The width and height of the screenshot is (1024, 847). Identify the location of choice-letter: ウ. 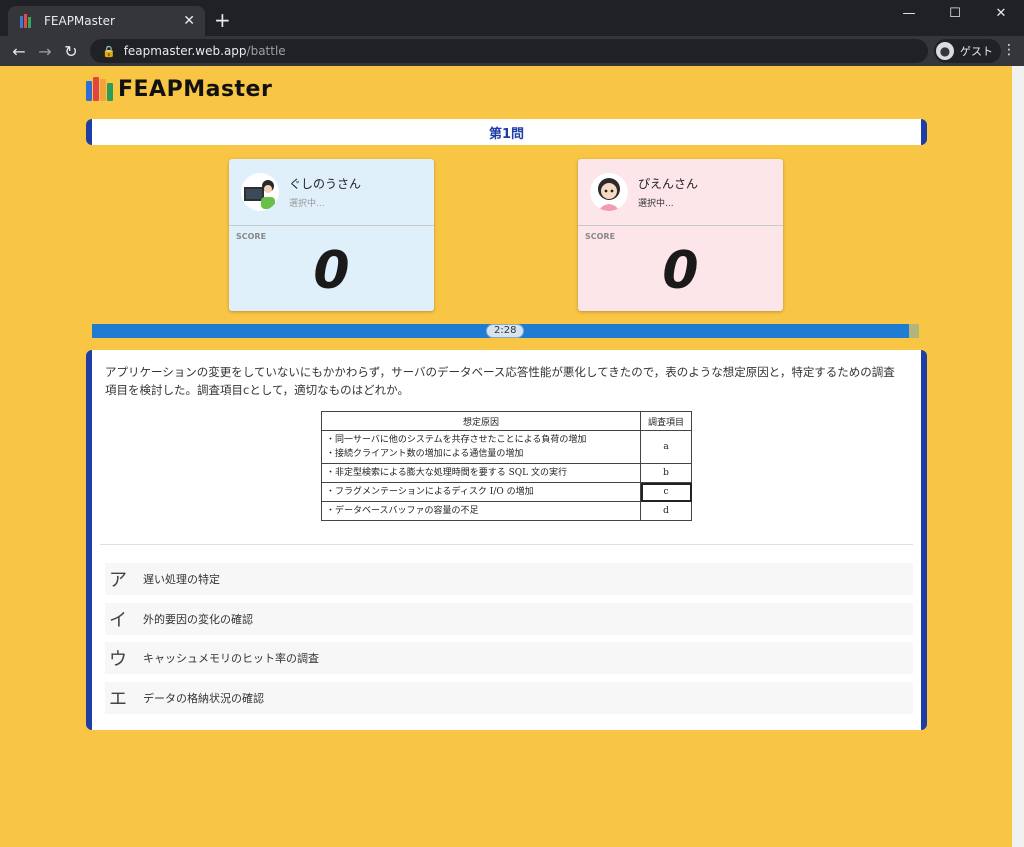
(118, 659).